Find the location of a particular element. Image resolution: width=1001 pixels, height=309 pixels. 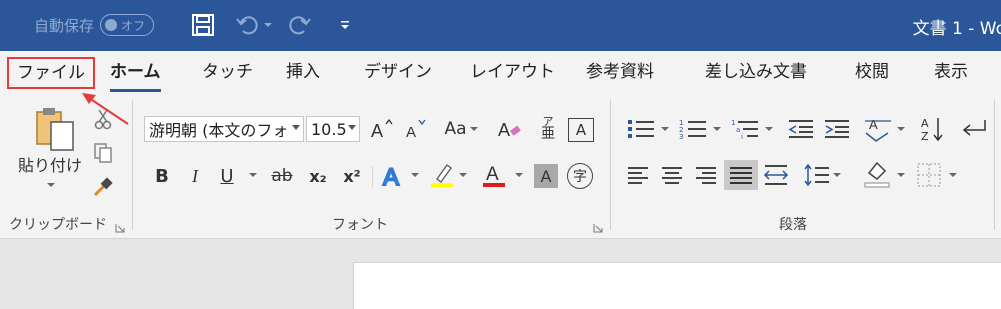

justify-icon is located at coordinates (741, 175).